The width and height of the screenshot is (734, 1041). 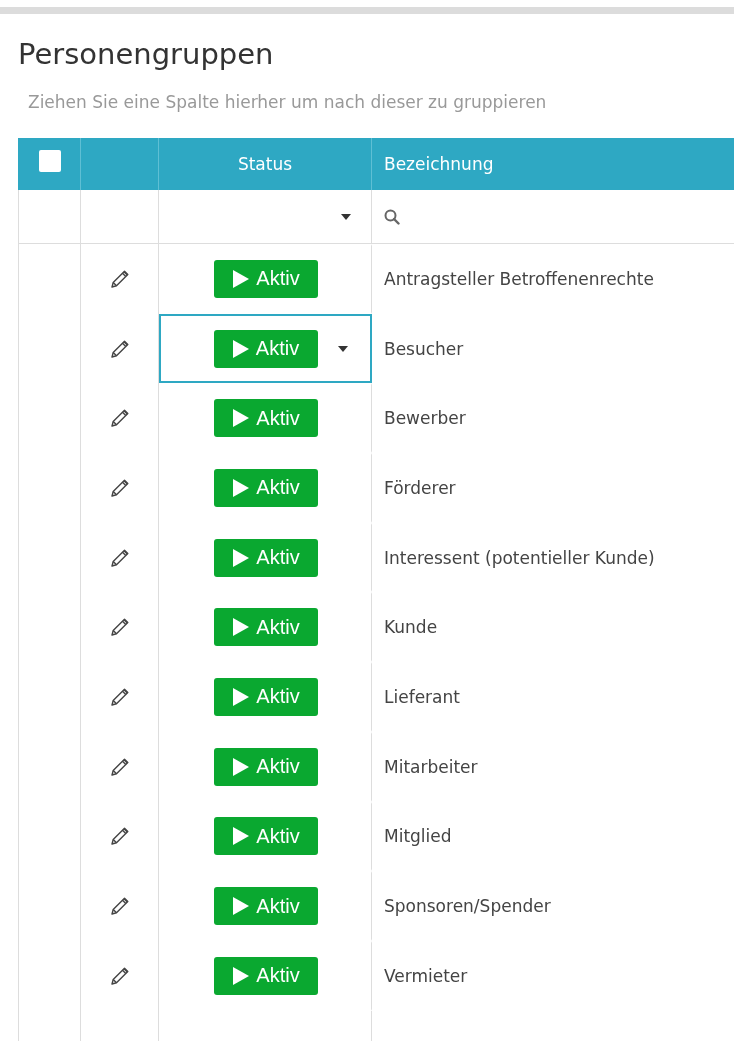 What do you see at coordinates (425, 419) in the screenshot?
I see `table-cell-text: Bewerber` at bounding box center [425, 419].